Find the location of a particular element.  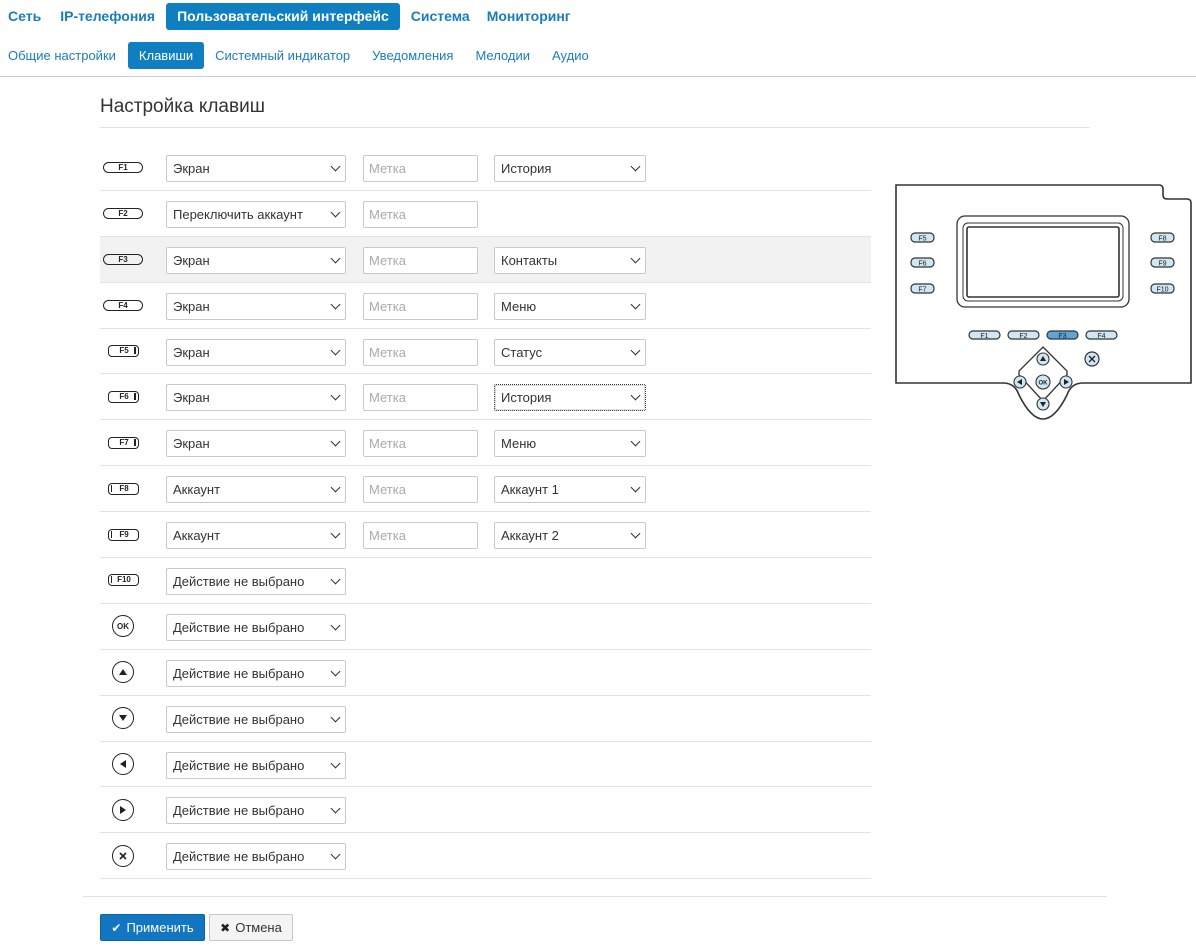

subnav-notifications: Уведомления is located at coordinates (412, 55).